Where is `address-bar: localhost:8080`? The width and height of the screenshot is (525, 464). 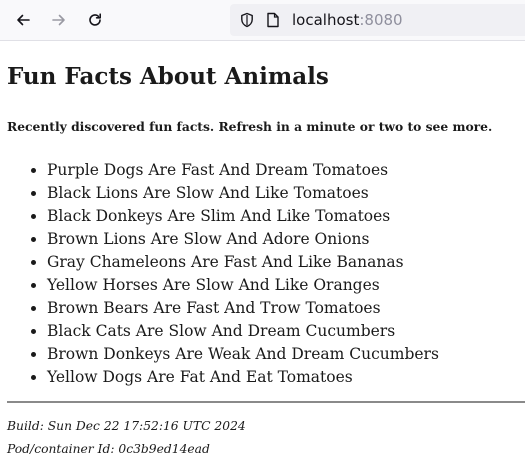
address-bar: localhost:8080 is located at coordinates (377, 20).